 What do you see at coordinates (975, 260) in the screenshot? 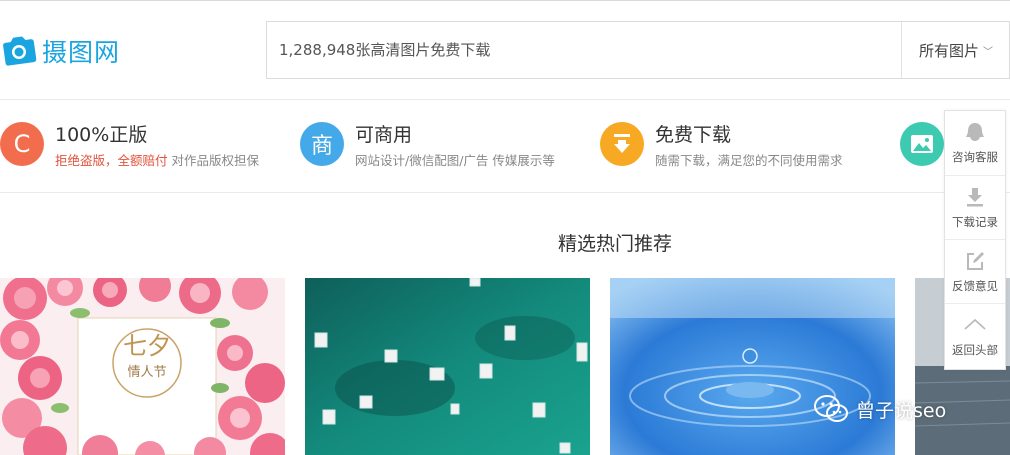
I see `edit-feedback-icon` at bounding box center [975, 260].